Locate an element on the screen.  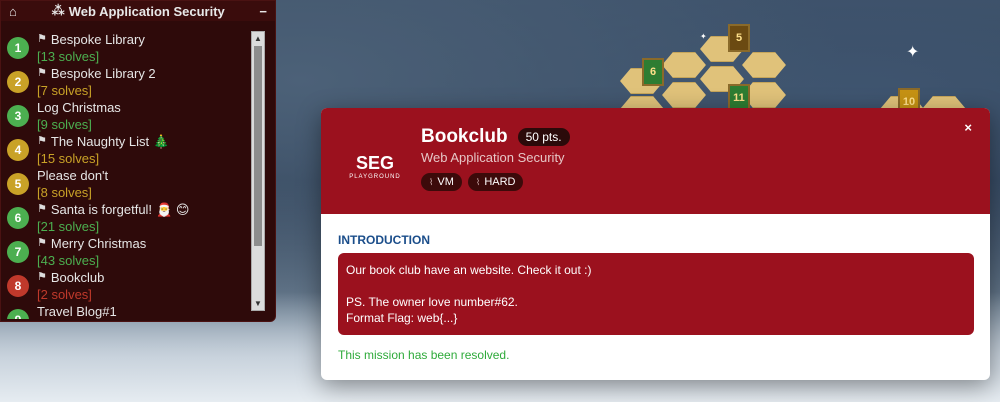
challenge-item: 7 ⚑ Merry Christmas [43 solves] is located at coordinates (132, 252).